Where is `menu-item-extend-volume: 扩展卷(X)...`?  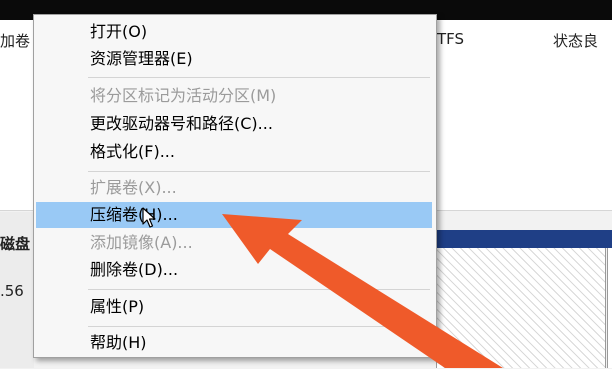 menu-item-extend-volume: 扩展卷(X)... is located at coordinates (234, 188).